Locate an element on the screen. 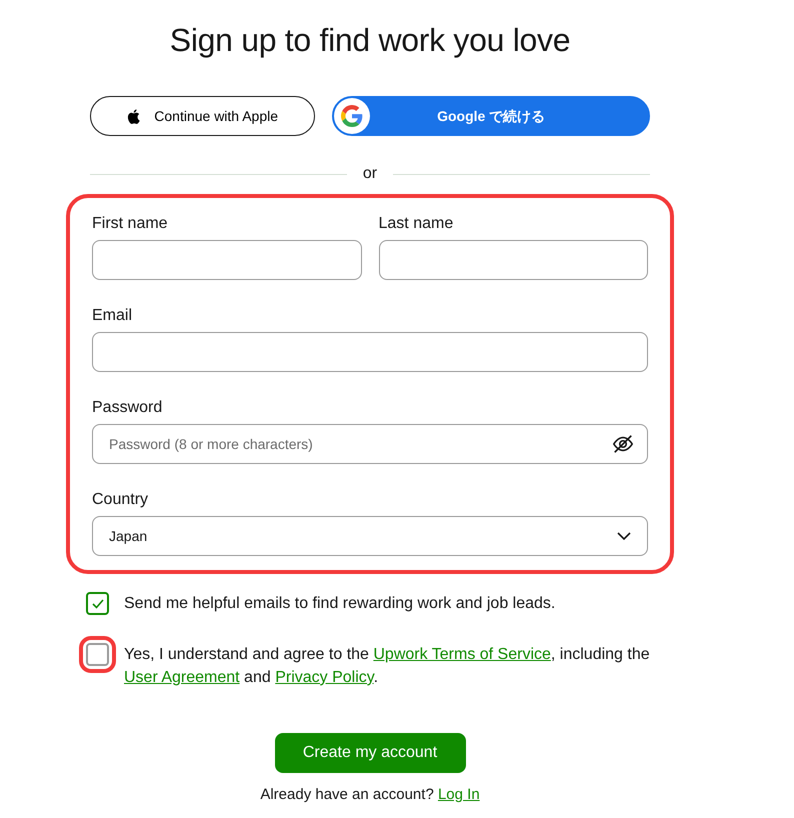  login-prompt: Already have an account? is located at coordinates (347, 794).